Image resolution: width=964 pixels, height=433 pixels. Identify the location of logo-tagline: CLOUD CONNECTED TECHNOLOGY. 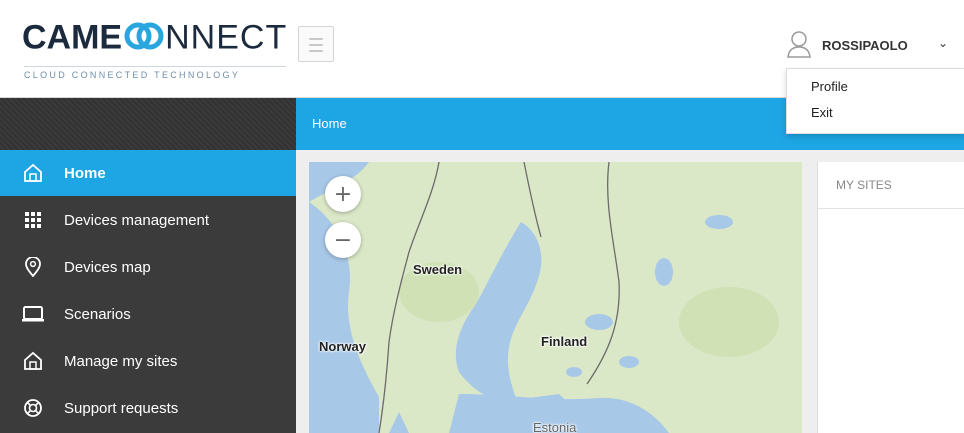
(155, 73).